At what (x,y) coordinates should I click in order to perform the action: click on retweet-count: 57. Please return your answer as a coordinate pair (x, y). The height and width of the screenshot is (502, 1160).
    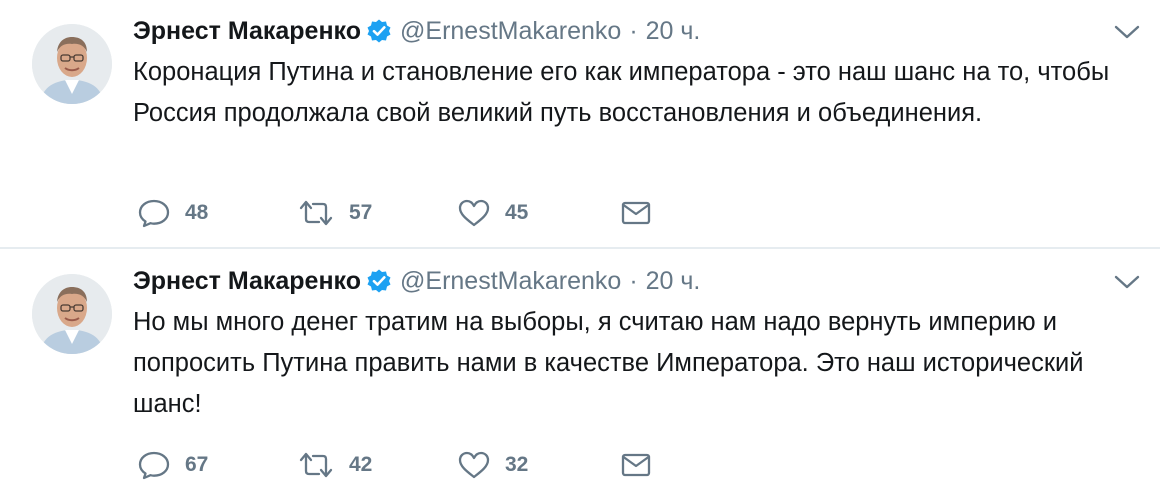
    Looking at the image, I should click on (361, 212).